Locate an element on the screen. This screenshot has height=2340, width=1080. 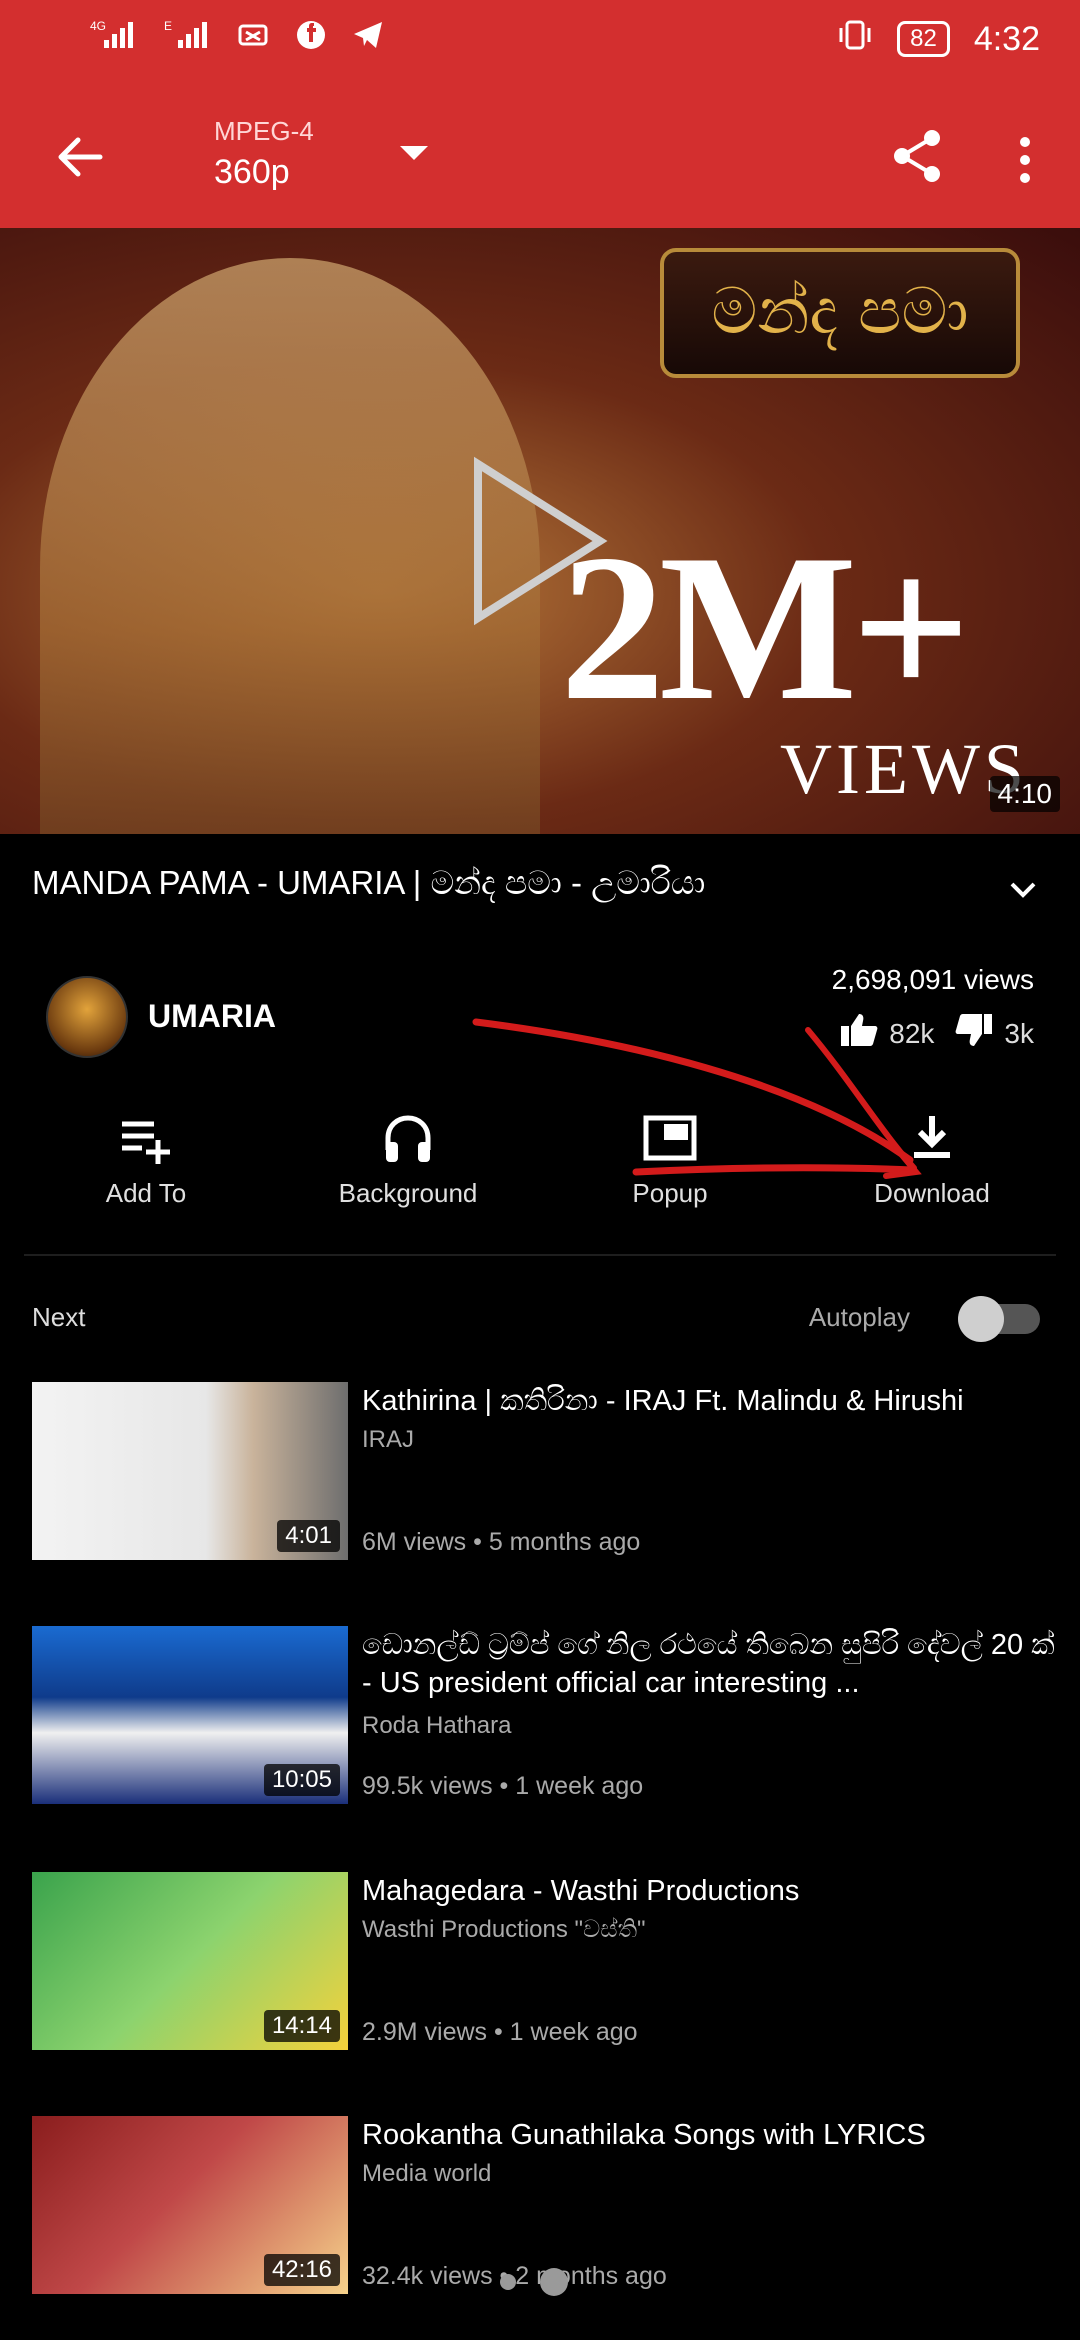
video-thumbnail: 10:05 is located at coordinates (190, 1715).